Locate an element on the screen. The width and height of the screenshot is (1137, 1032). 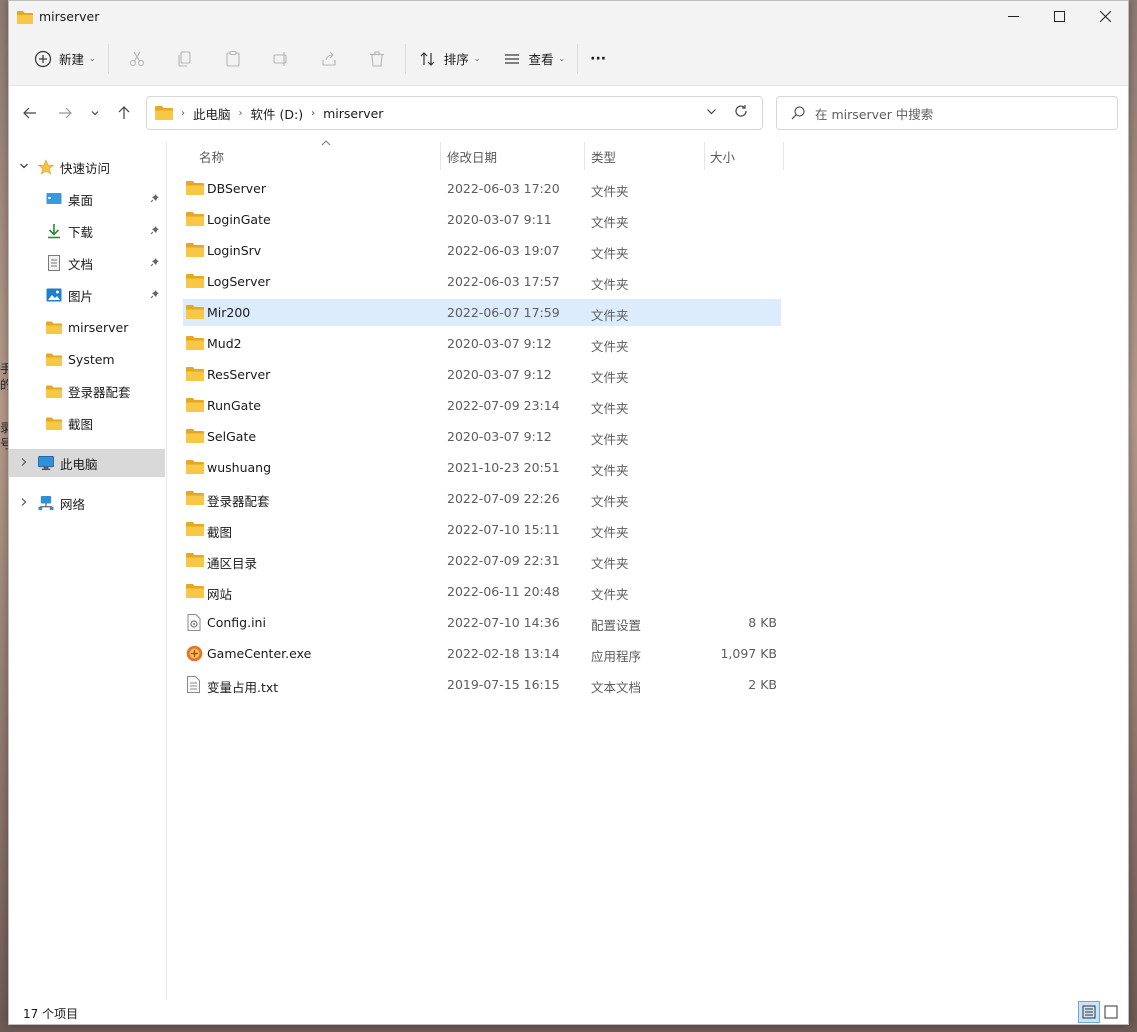
maximize-icon is located at coordinates (1059, 16).